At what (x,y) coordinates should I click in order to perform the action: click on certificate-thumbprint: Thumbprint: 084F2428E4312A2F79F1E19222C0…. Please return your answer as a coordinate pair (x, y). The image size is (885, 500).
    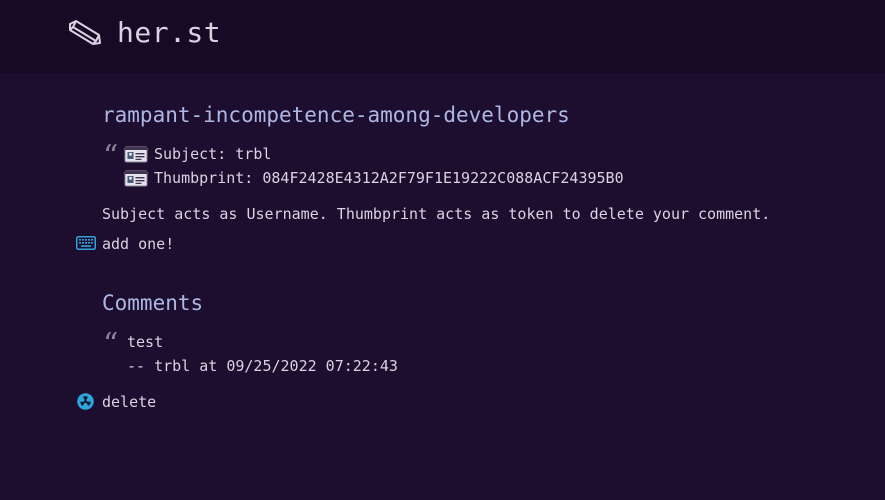
    Looking at the image, I should click on (374, 178).